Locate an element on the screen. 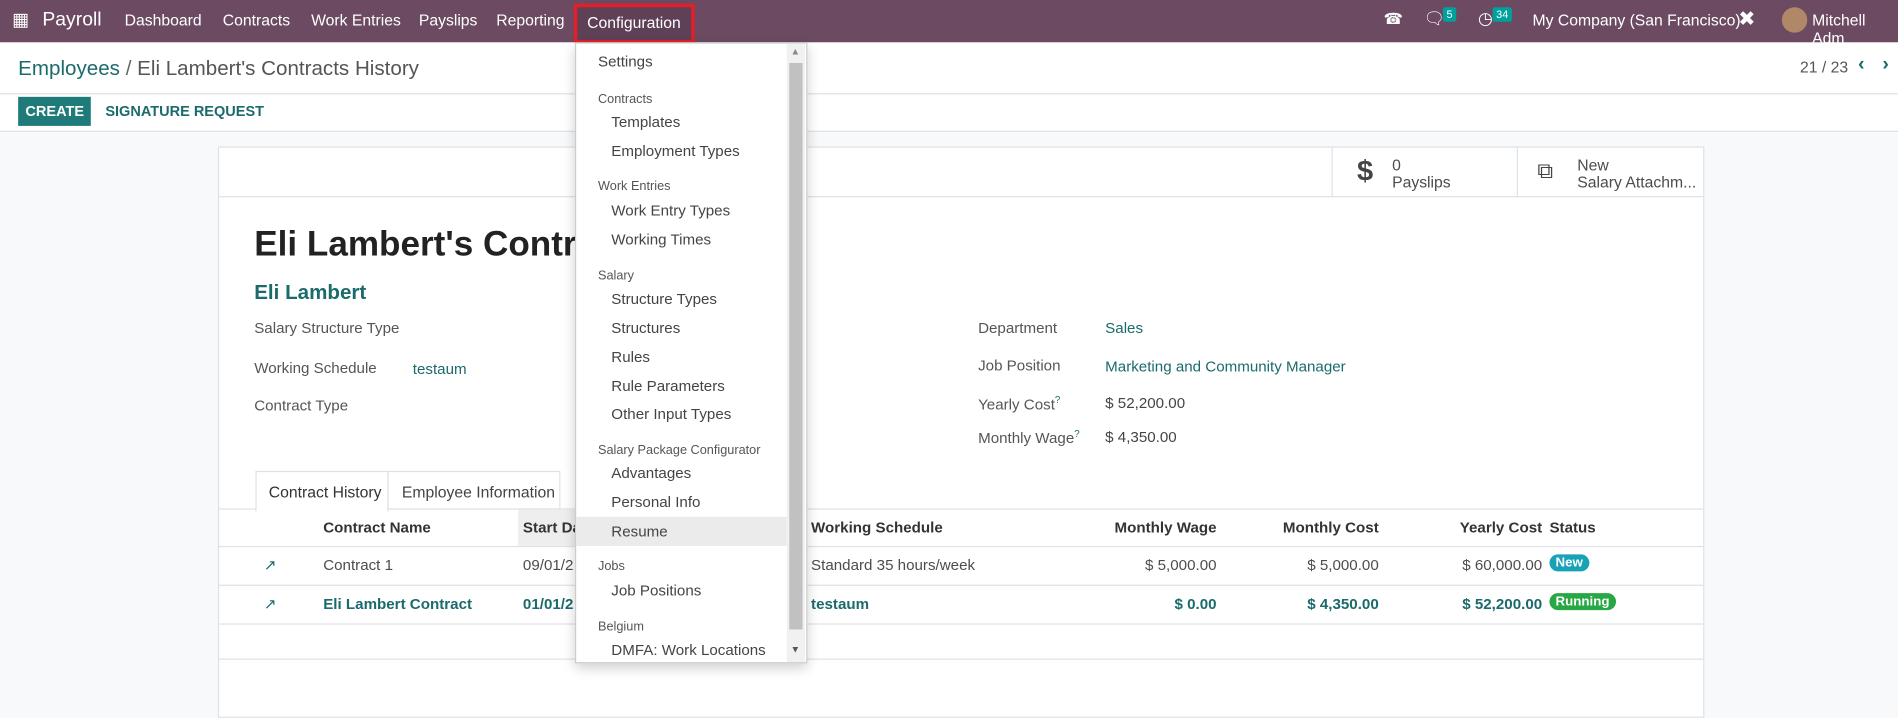 The image size is (1898, 718). cell-schedule: testaum is located at coordinates (840, 604).